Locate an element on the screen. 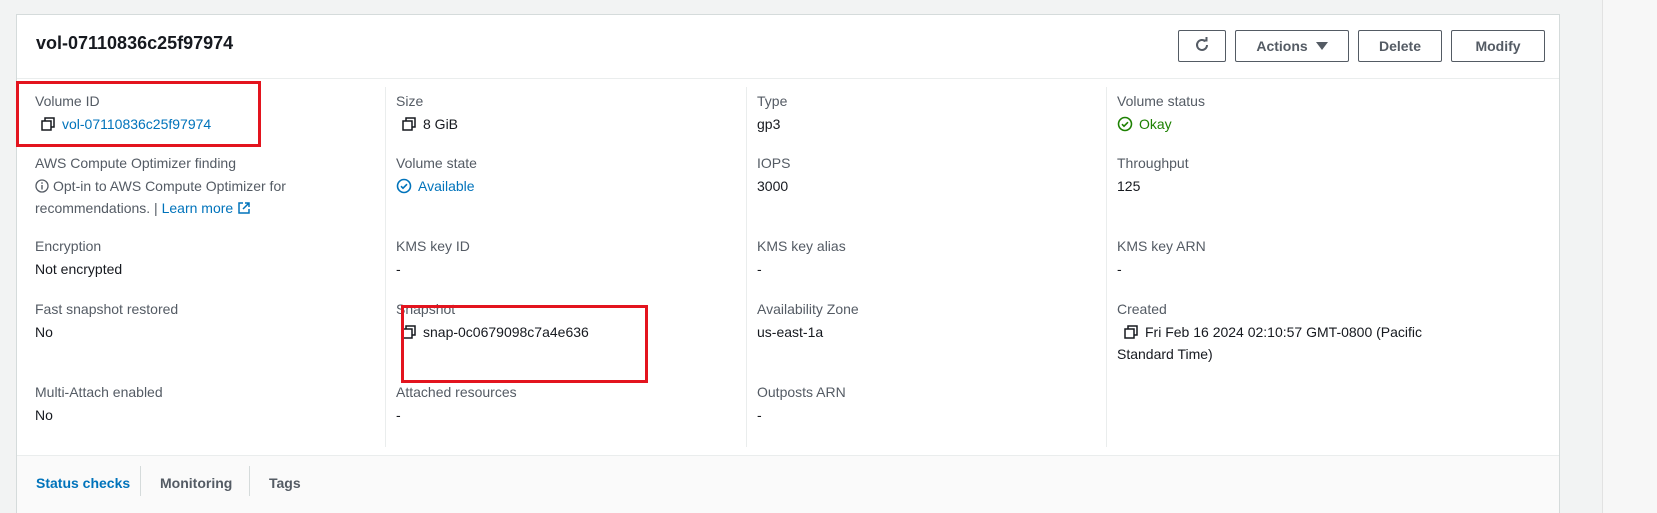 The height and width of the screenshot is (513, 1657). refresh-icon is located at coordinates (1202, 46).